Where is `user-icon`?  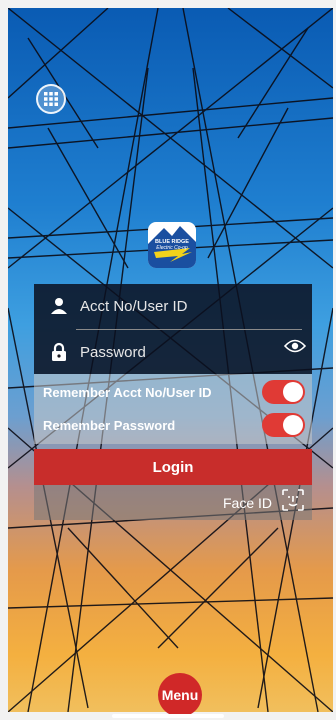
user-icon is located at coordinates (59, 306).